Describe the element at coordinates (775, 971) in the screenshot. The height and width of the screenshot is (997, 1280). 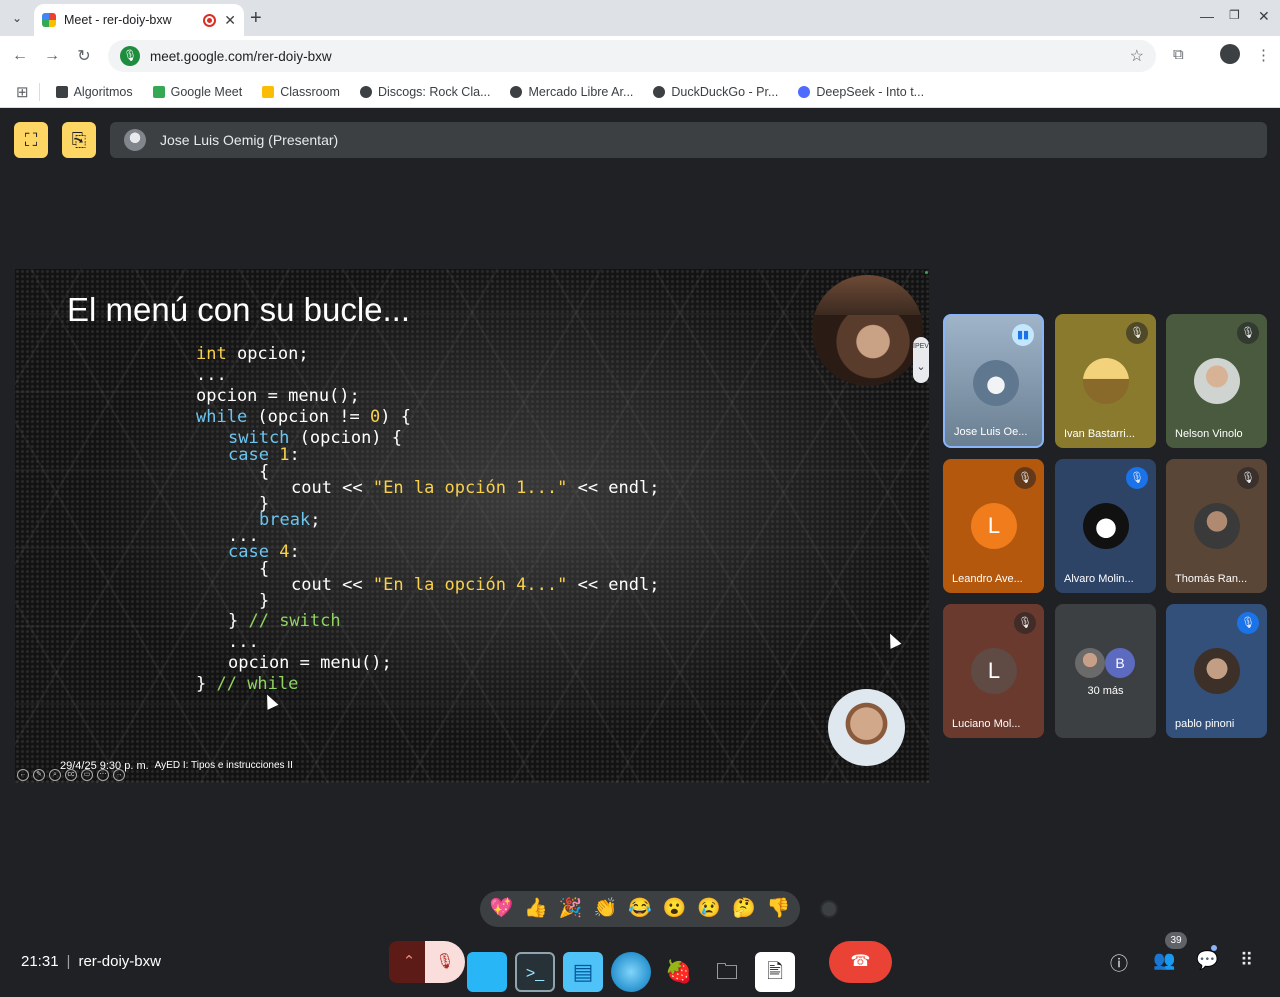
I see `document-icon: 🖹` at that location.